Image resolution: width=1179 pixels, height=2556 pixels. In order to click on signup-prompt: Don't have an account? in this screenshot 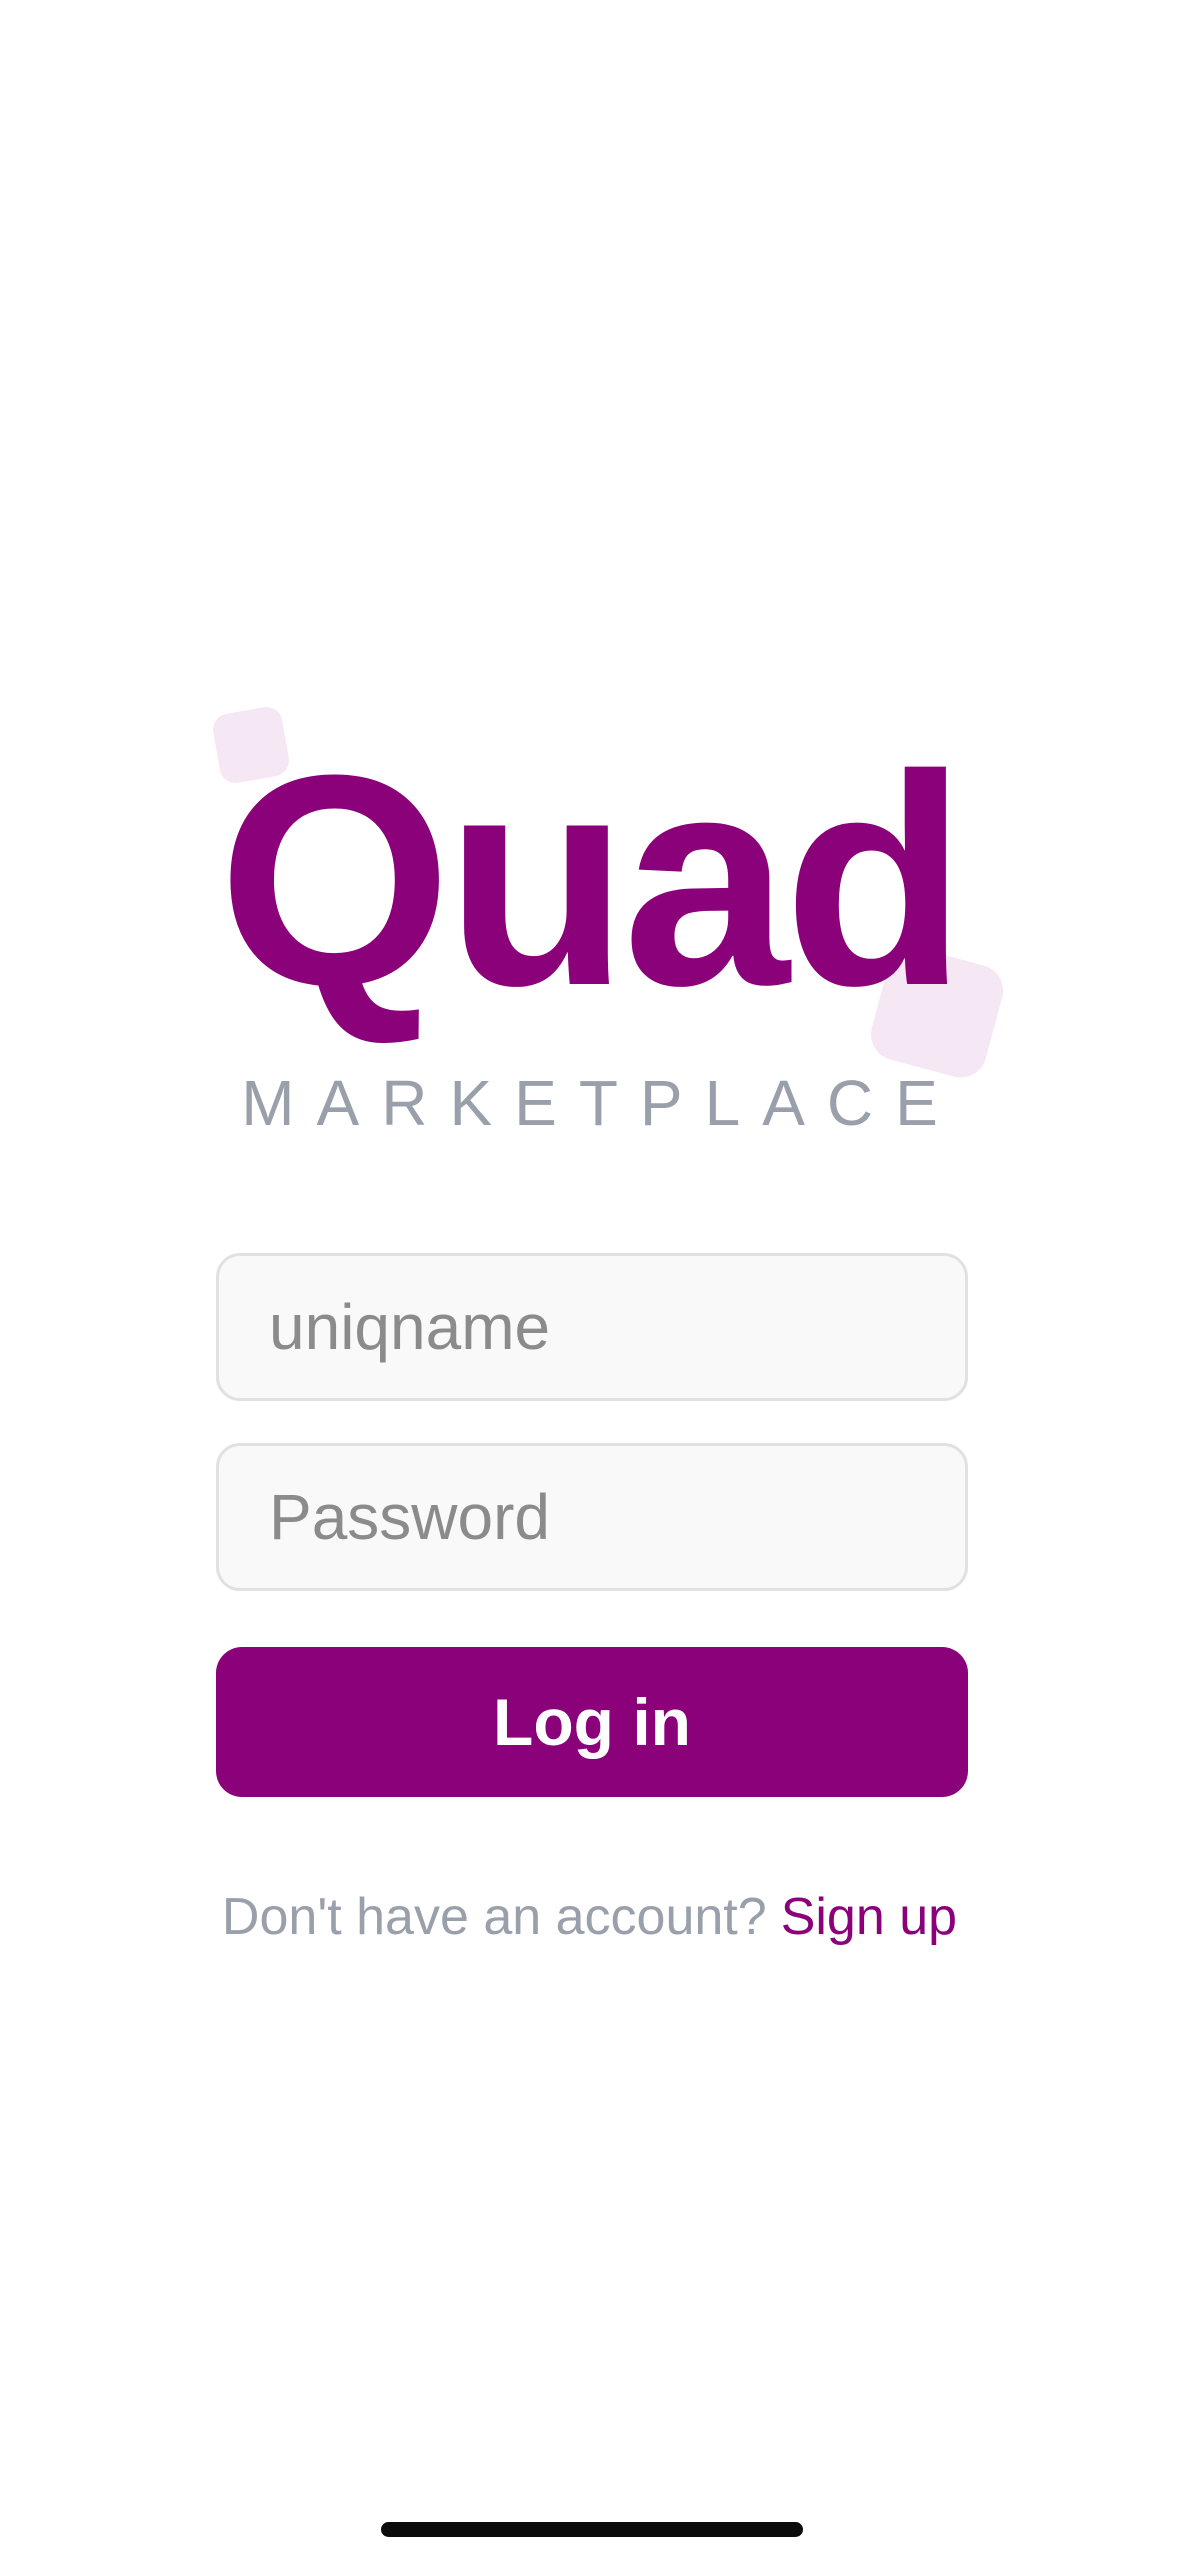, I will do `click(494, 1917)`.